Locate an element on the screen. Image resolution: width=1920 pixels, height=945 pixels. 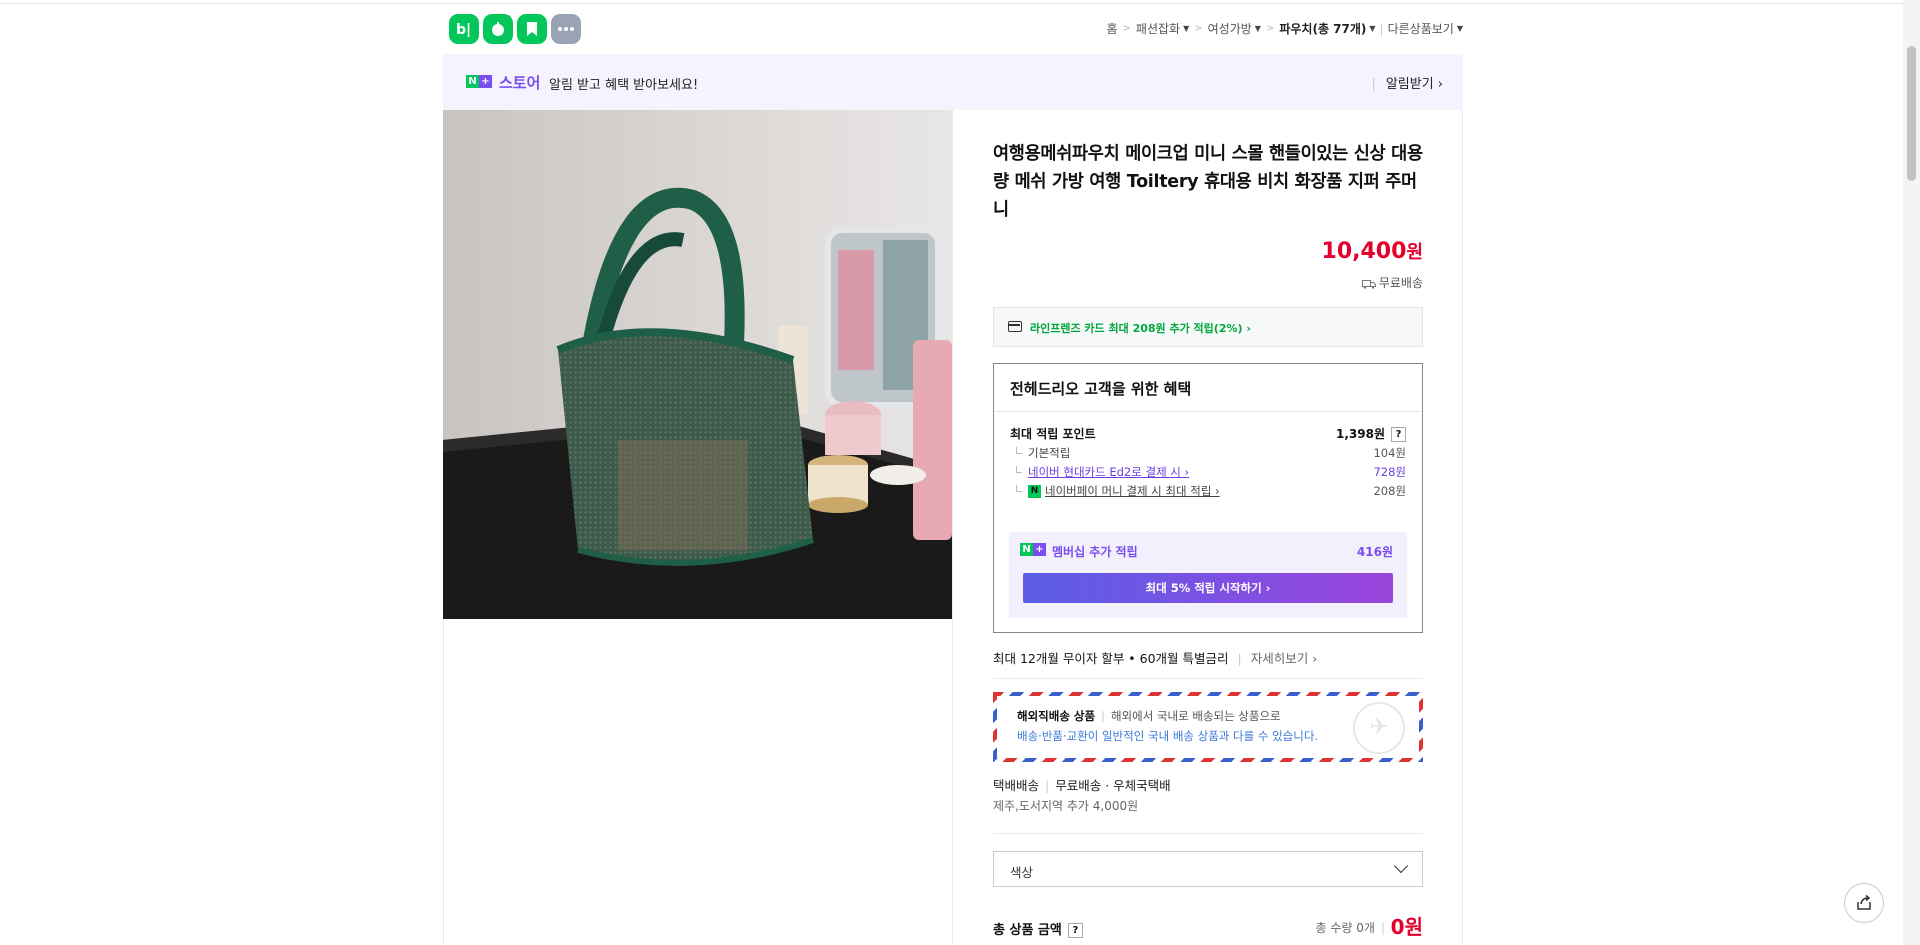
total-amount: 0원 is located at coordinates (1406, 927).